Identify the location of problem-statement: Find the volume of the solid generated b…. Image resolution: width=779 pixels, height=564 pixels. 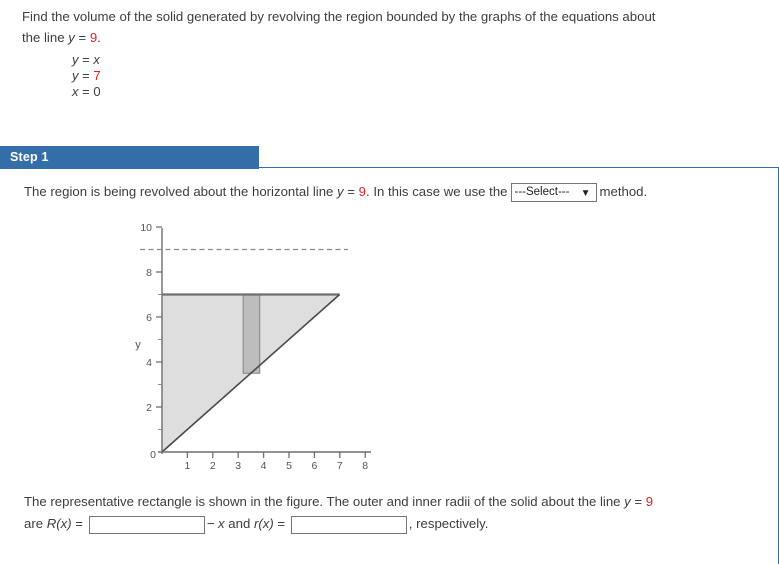
(388, 27).